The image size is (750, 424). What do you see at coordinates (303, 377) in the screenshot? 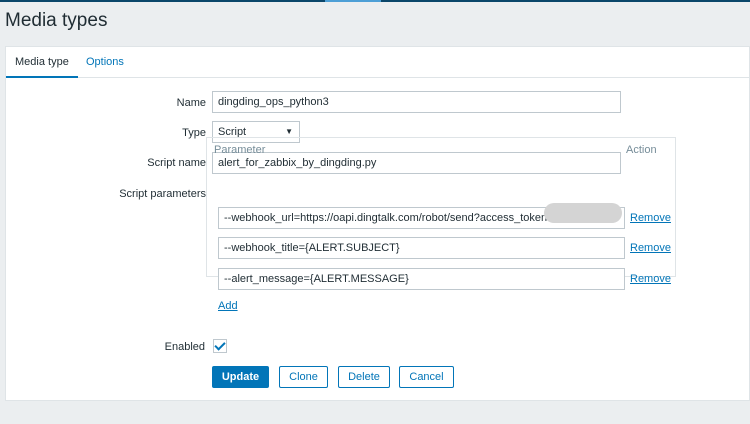
I see `clone-button: Clone` at bounding box center [303, 377].